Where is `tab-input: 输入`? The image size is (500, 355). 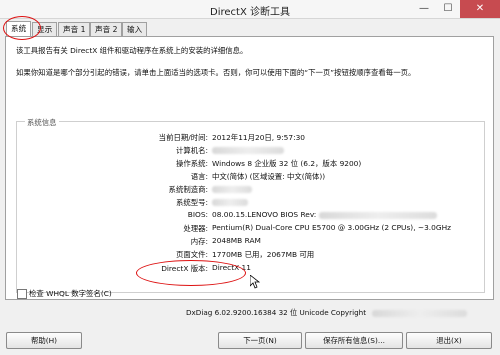
tab-input: 输入 is located at coordinates (135, 29).